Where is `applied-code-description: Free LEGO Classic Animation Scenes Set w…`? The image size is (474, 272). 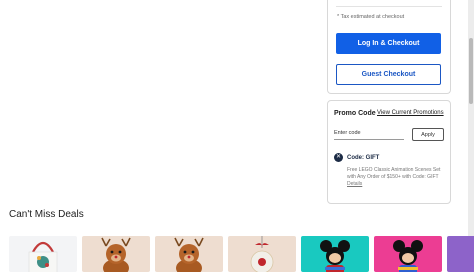
applied-code-description: Free LEGO Classic Animation Scenes Set w… is located at coordinates (394, 173).